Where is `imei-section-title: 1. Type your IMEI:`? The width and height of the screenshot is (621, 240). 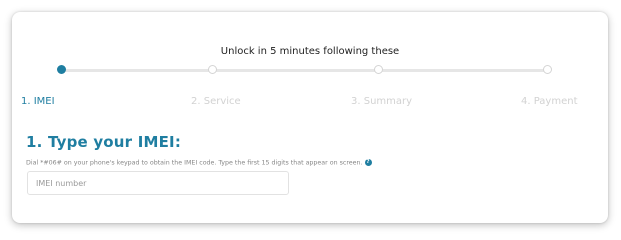
imei-section-title: 1. Type your IMEI: is located at coordinates (104, 142).